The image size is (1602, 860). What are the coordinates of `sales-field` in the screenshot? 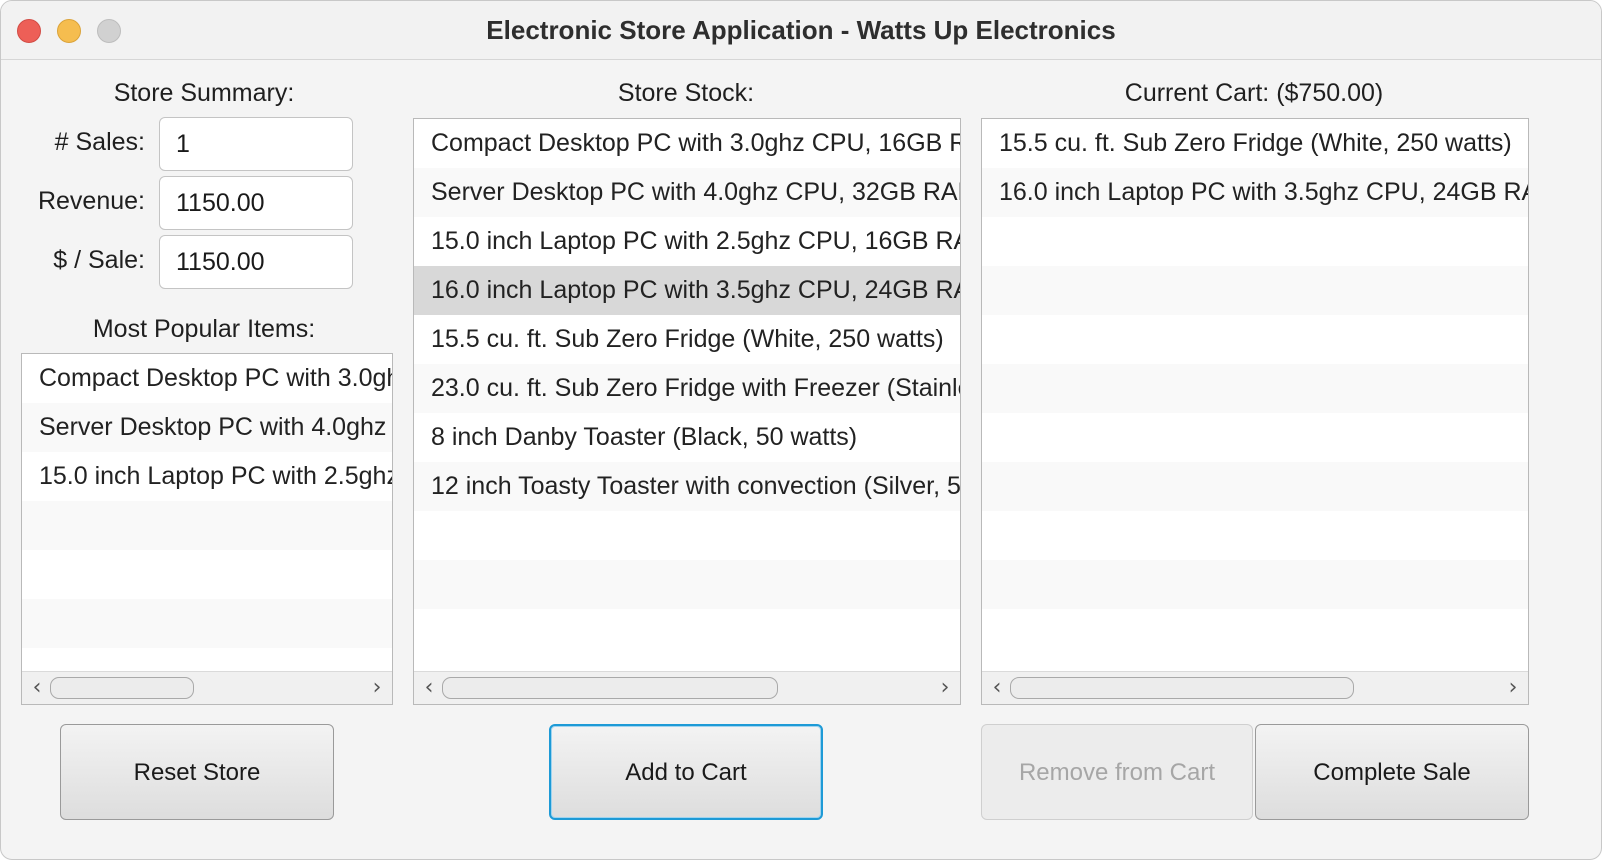 It's located at (256, 144).